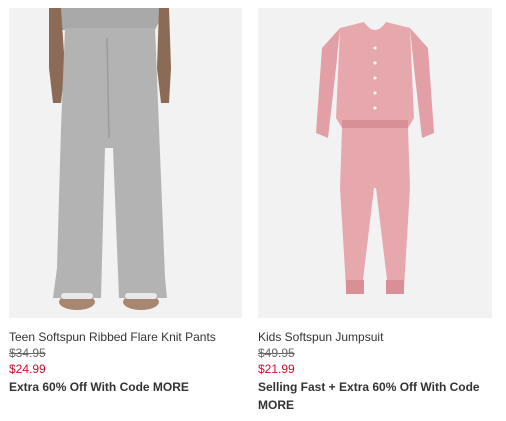 The height and width of the screenshot is (421, 506). What do you see at coordinates (125, 337) in the screenshot?
I see `product-name: Teen Softspun Ribbed Flare Knit Pants` at bounding box center [125, 337].